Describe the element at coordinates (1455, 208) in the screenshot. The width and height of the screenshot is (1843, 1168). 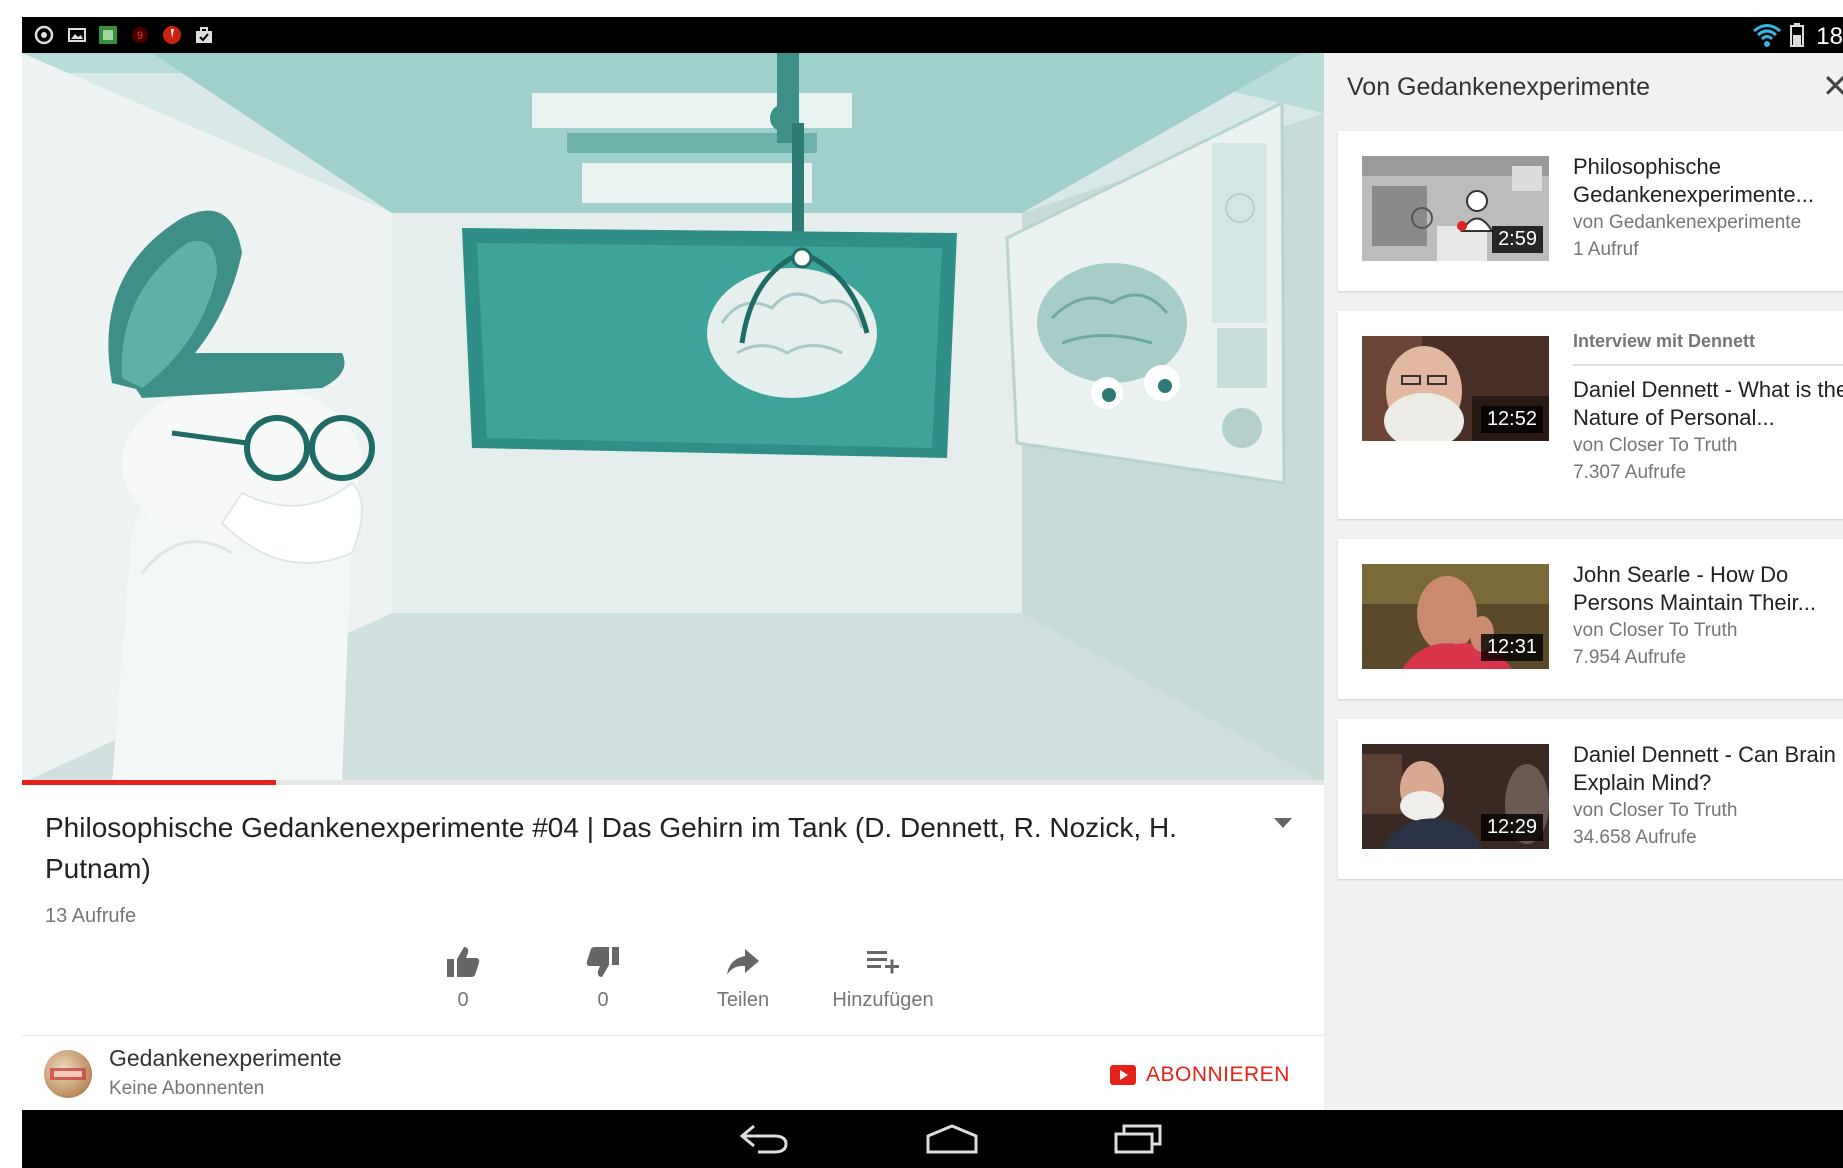
I see `video-thumbnail: 2:59` at that location.